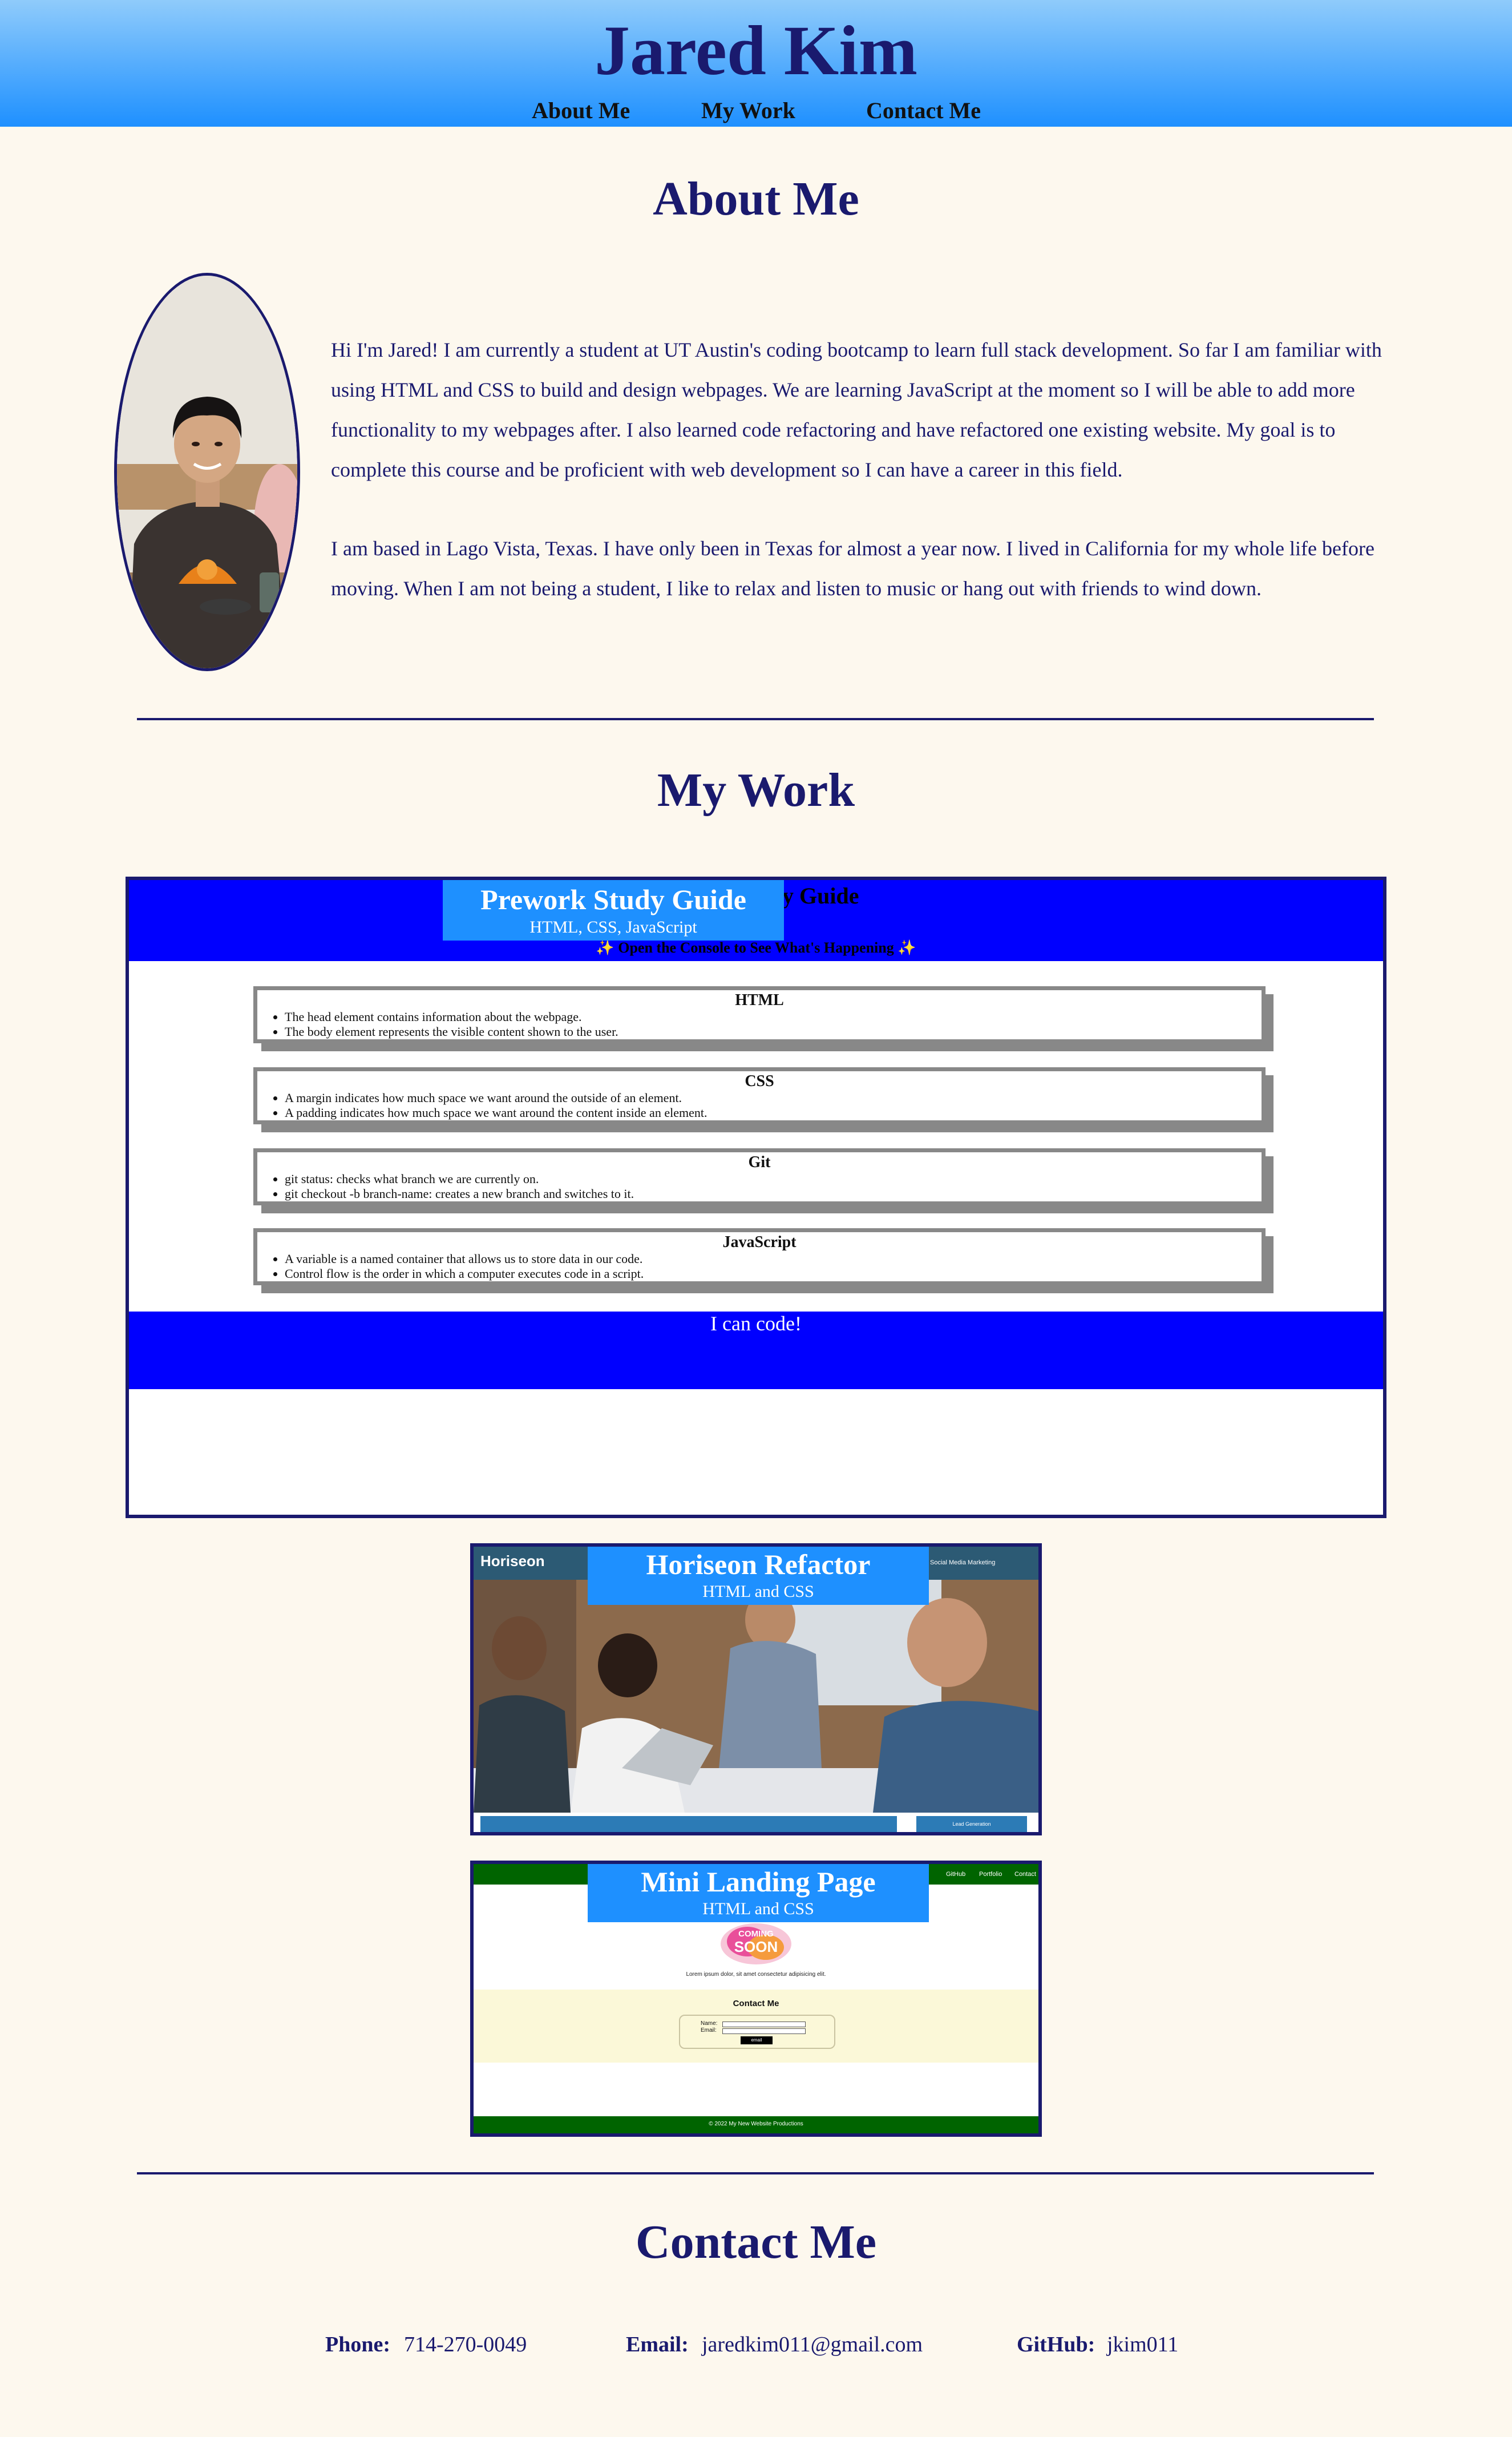  Describe the element at coordinates (709, 2023) in the screenshot. I see `landing-name-label: Name:` at that location.